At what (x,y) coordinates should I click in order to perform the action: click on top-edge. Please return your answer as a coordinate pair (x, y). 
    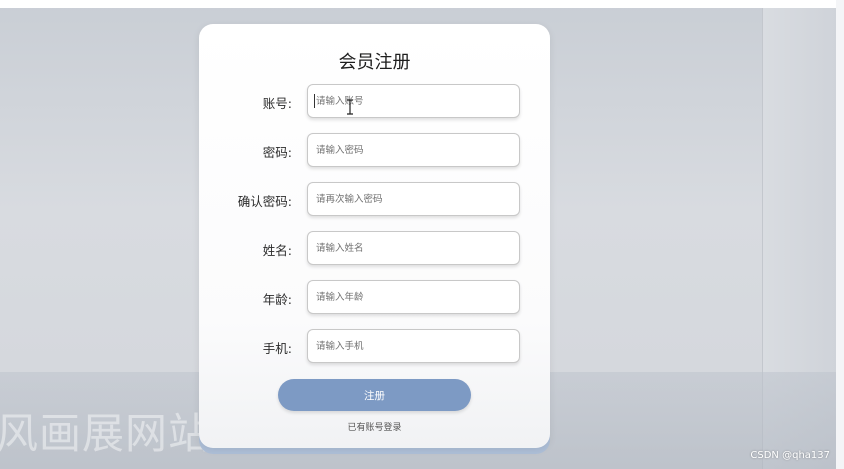
    Looking at the image, I should click on (422, 4).